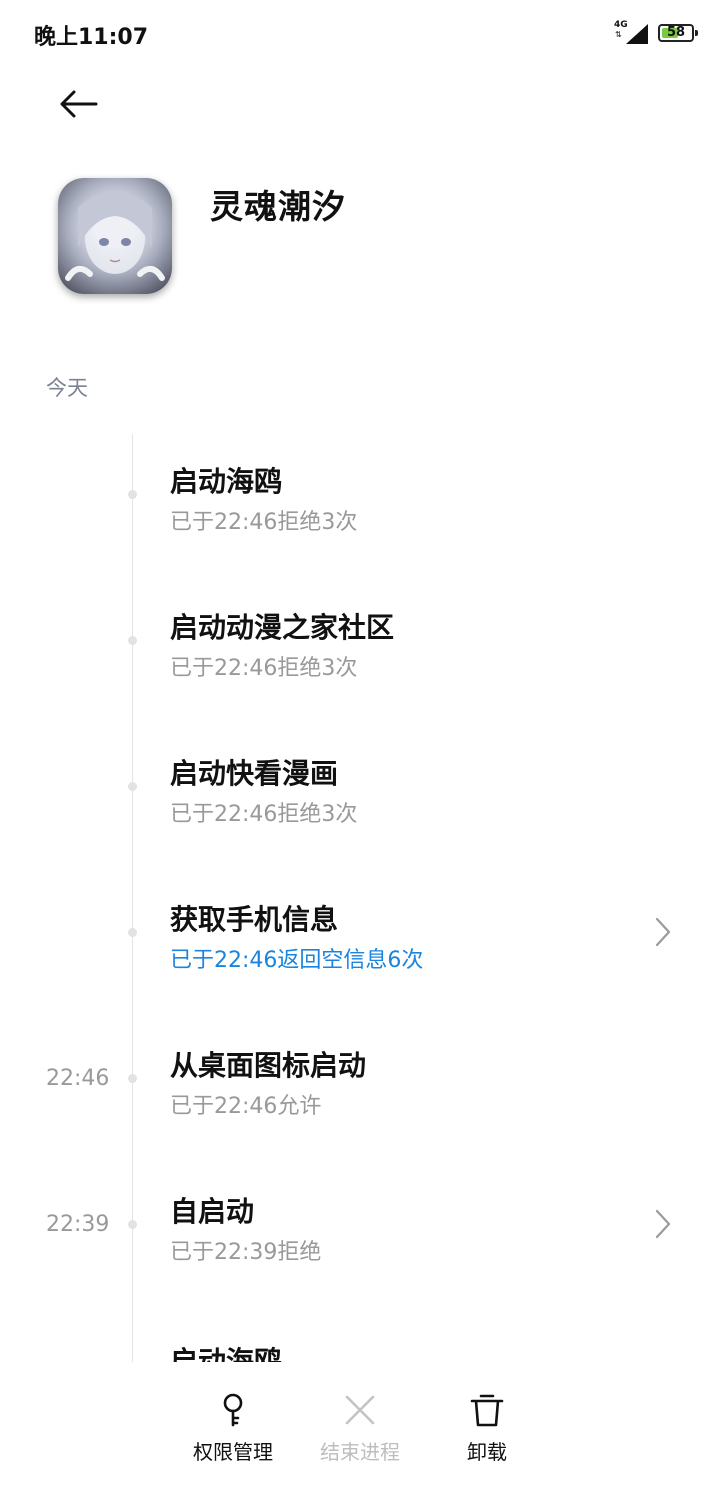 Image resolution: width=720 pixels, height=1499 pixels. I want to click on uninstall-button: 卸载, so click(487, 1427).